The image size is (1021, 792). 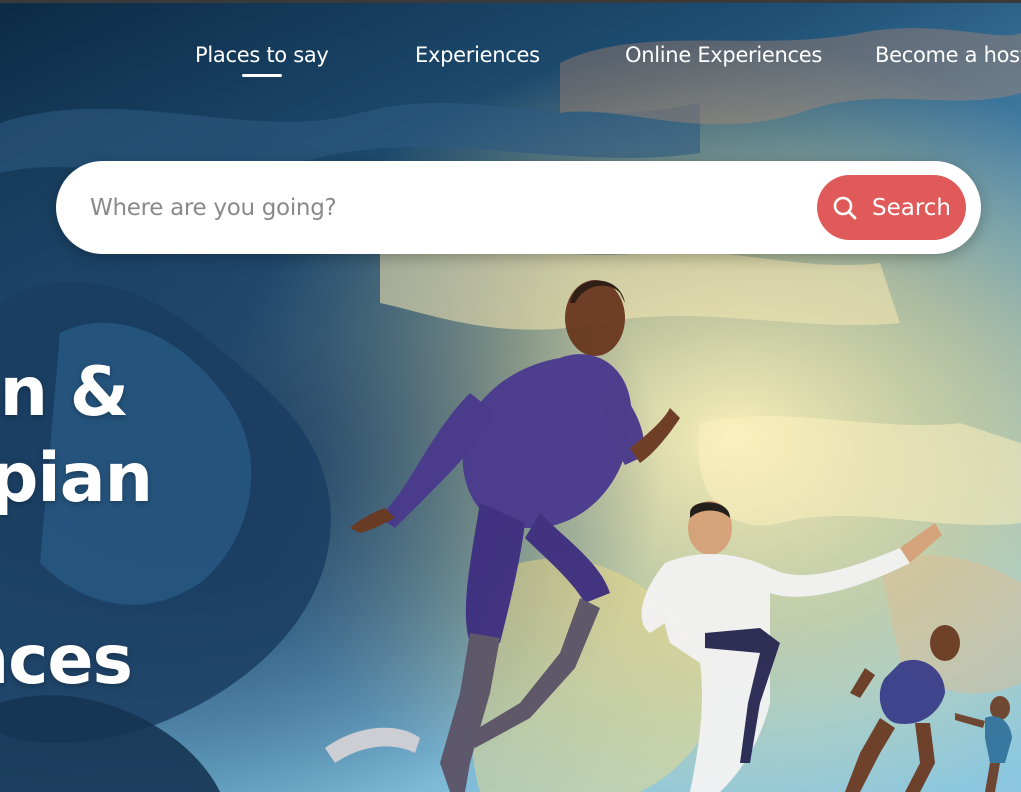 I want to click on nav-item-places-to-say: Places to say, so click(x=262, y=60).